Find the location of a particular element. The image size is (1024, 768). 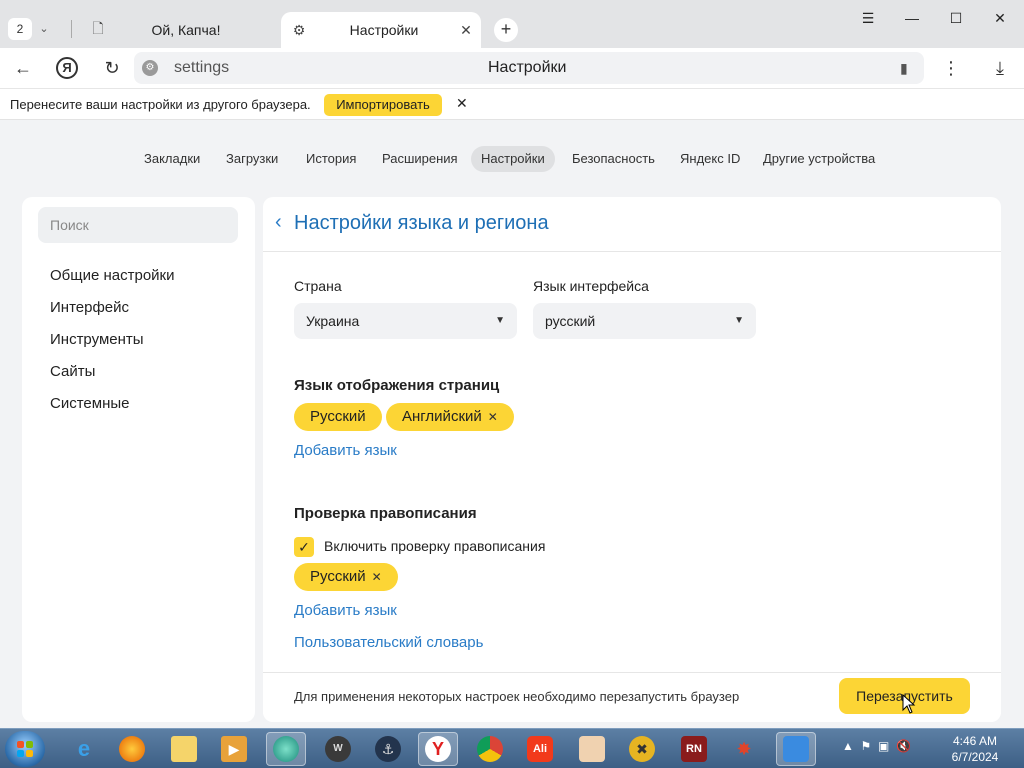

document-icon: 🗋 is located at coordinates (98, 28).